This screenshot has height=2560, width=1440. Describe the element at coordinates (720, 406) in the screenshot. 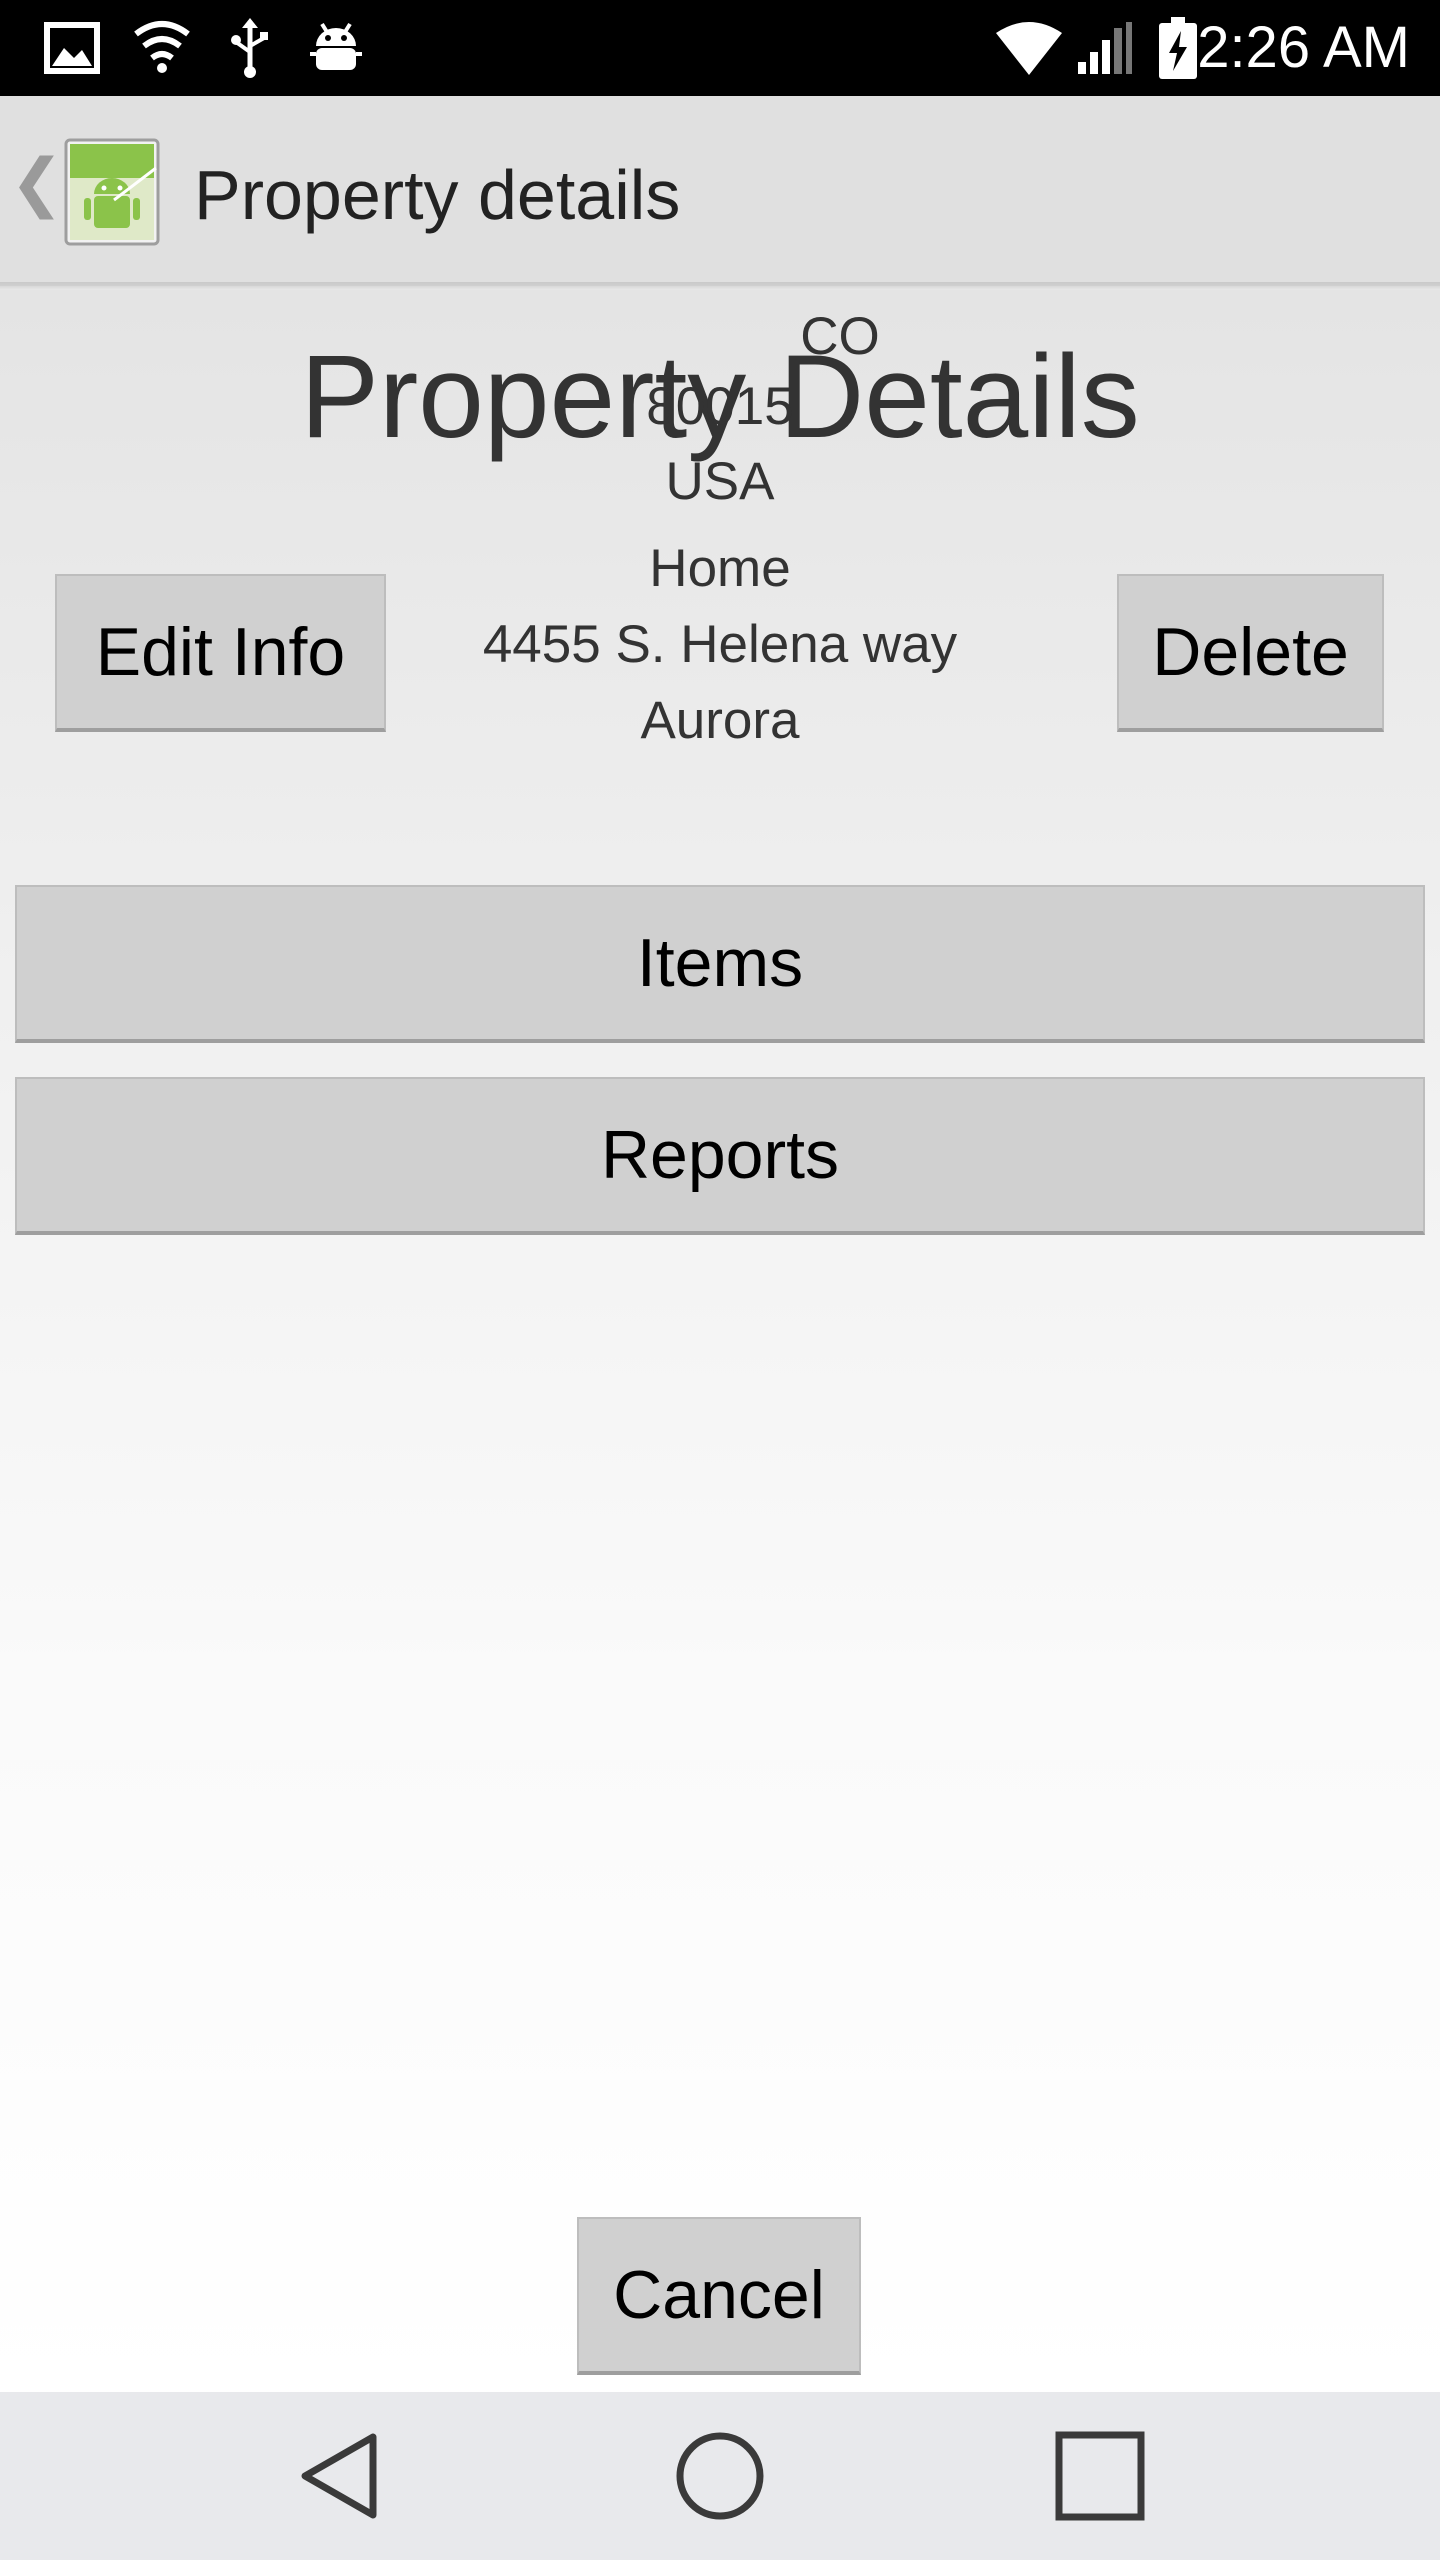

I see `address-zip: 80015` at that location.